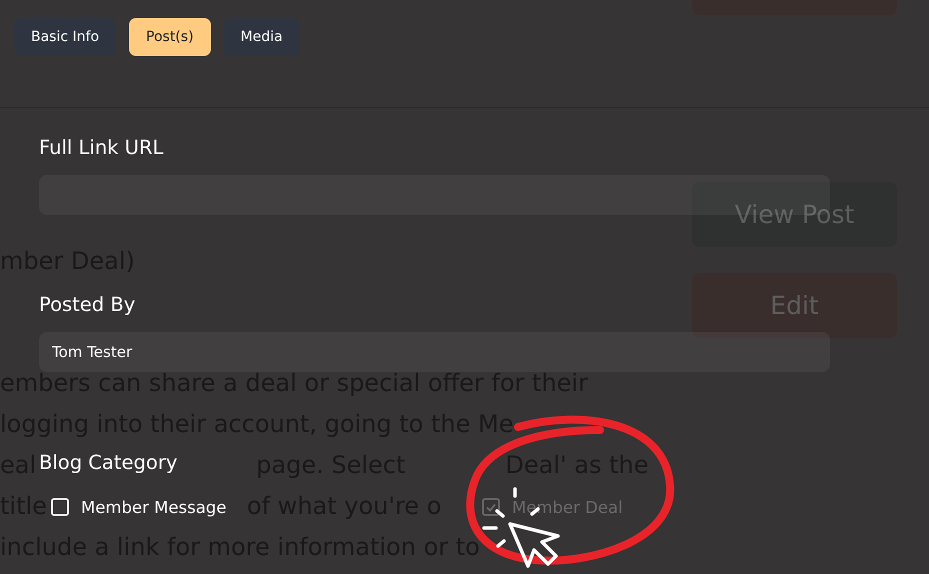 The height and width of the screenshot is (574, 929). Describe the element at coordinates (138, 507) in the screenshot. I see `category-checkbox: Member Message` at that location.